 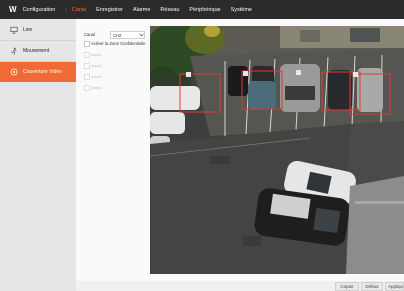 I want to click on sidebar-item-label: Couverture Vidéo, so click(x=42, y=72).